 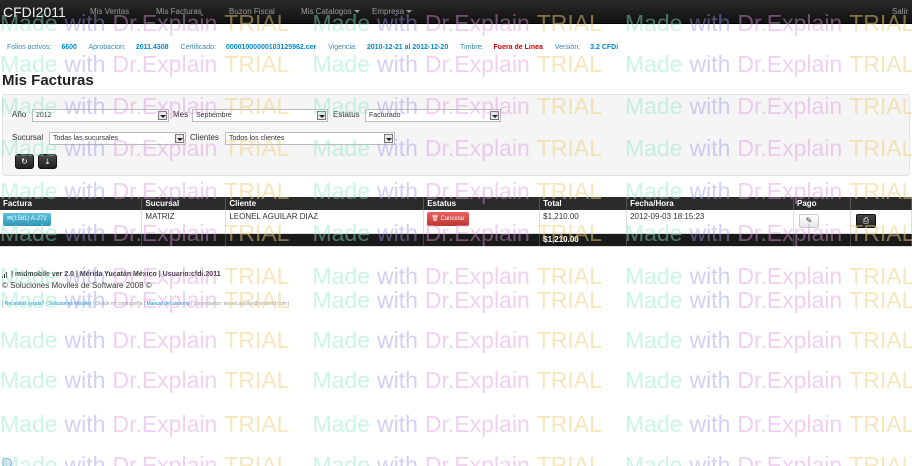 What do you see at coordinates (260, 115) in the screenshot?
I see `mes-select: Septiembre` at bounding box center [260, 115].